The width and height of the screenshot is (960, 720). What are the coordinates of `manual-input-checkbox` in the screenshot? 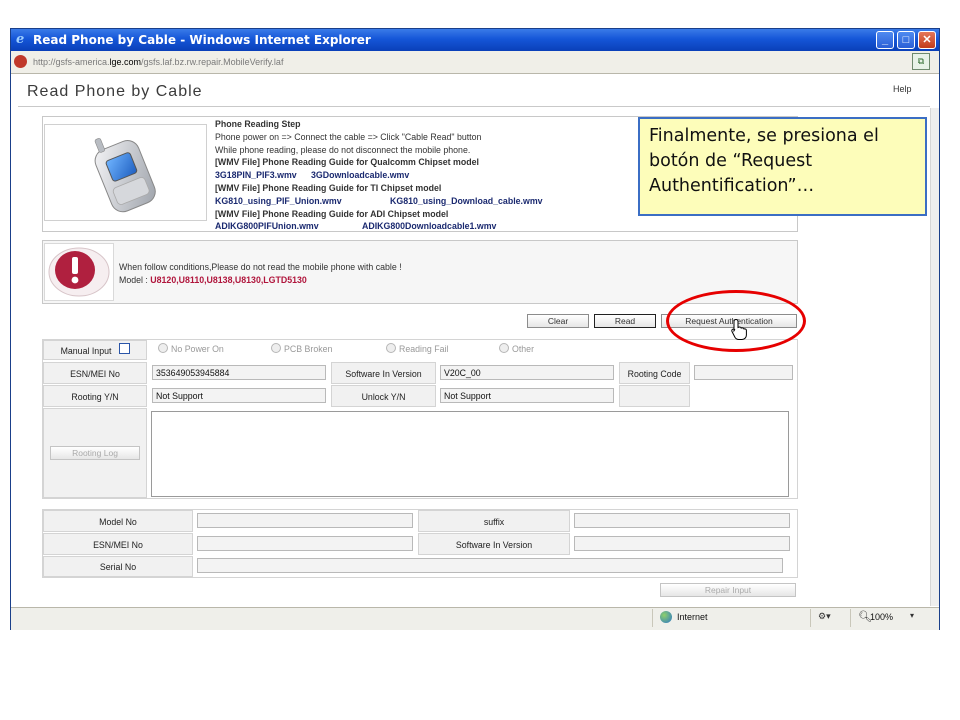 It's located at (124, 348).